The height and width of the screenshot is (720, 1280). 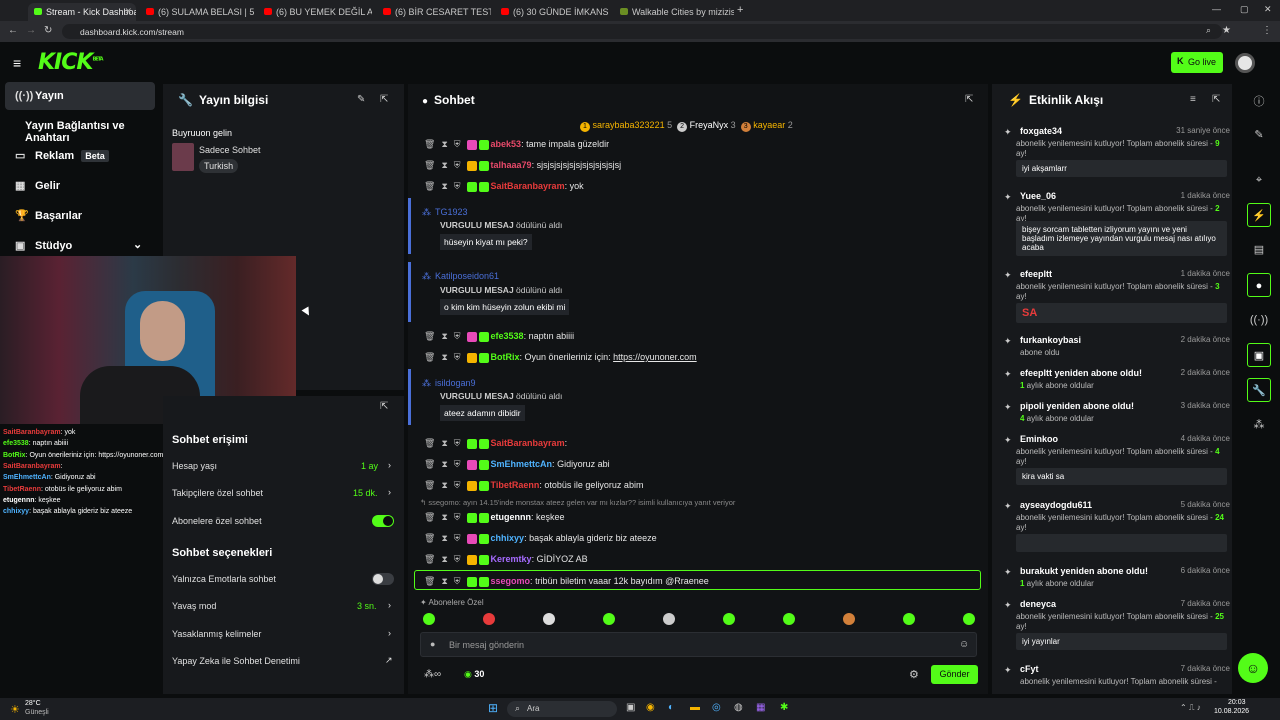 What do you see at coordinates (522, 464) in the screenshot?
I see `chat-username: SmEhmettcAn` at bounding box center [522, 464].